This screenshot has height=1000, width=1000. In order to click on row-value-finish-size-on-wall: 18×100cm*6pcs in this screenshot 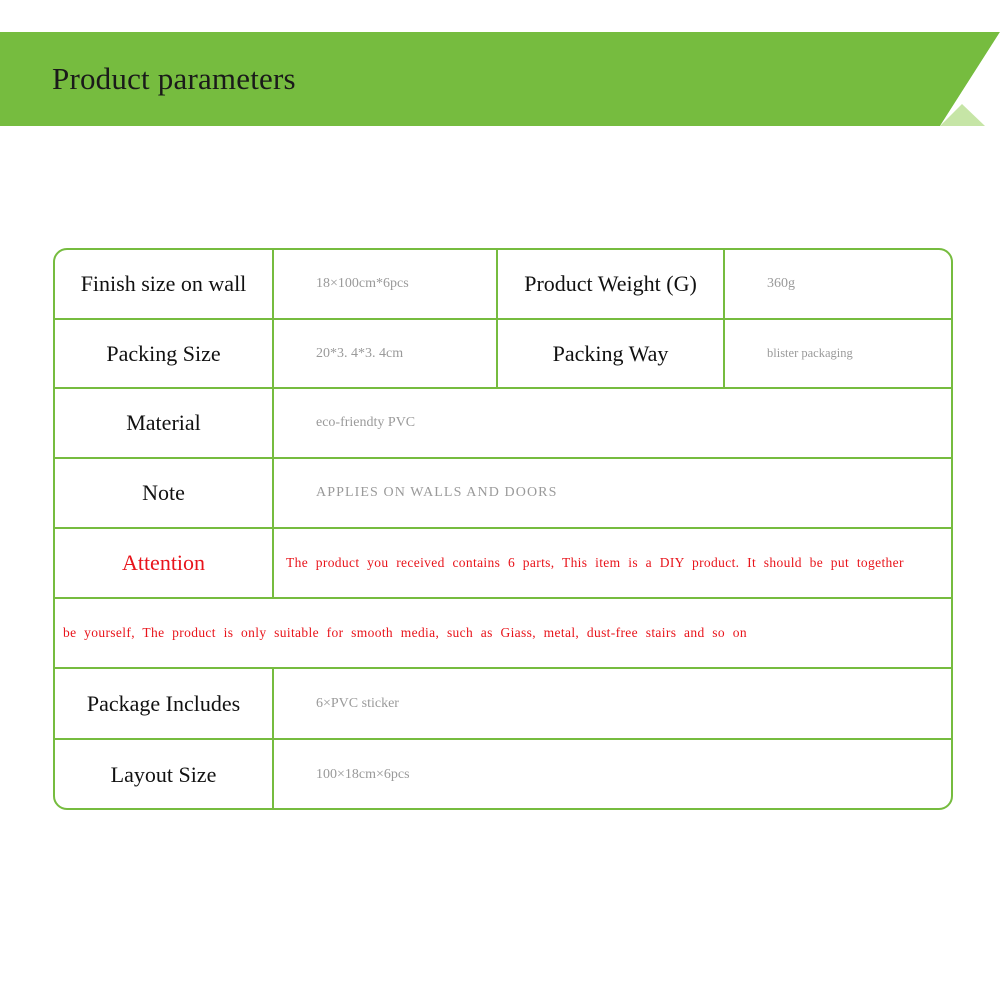, I will do `click(386, 284)`.